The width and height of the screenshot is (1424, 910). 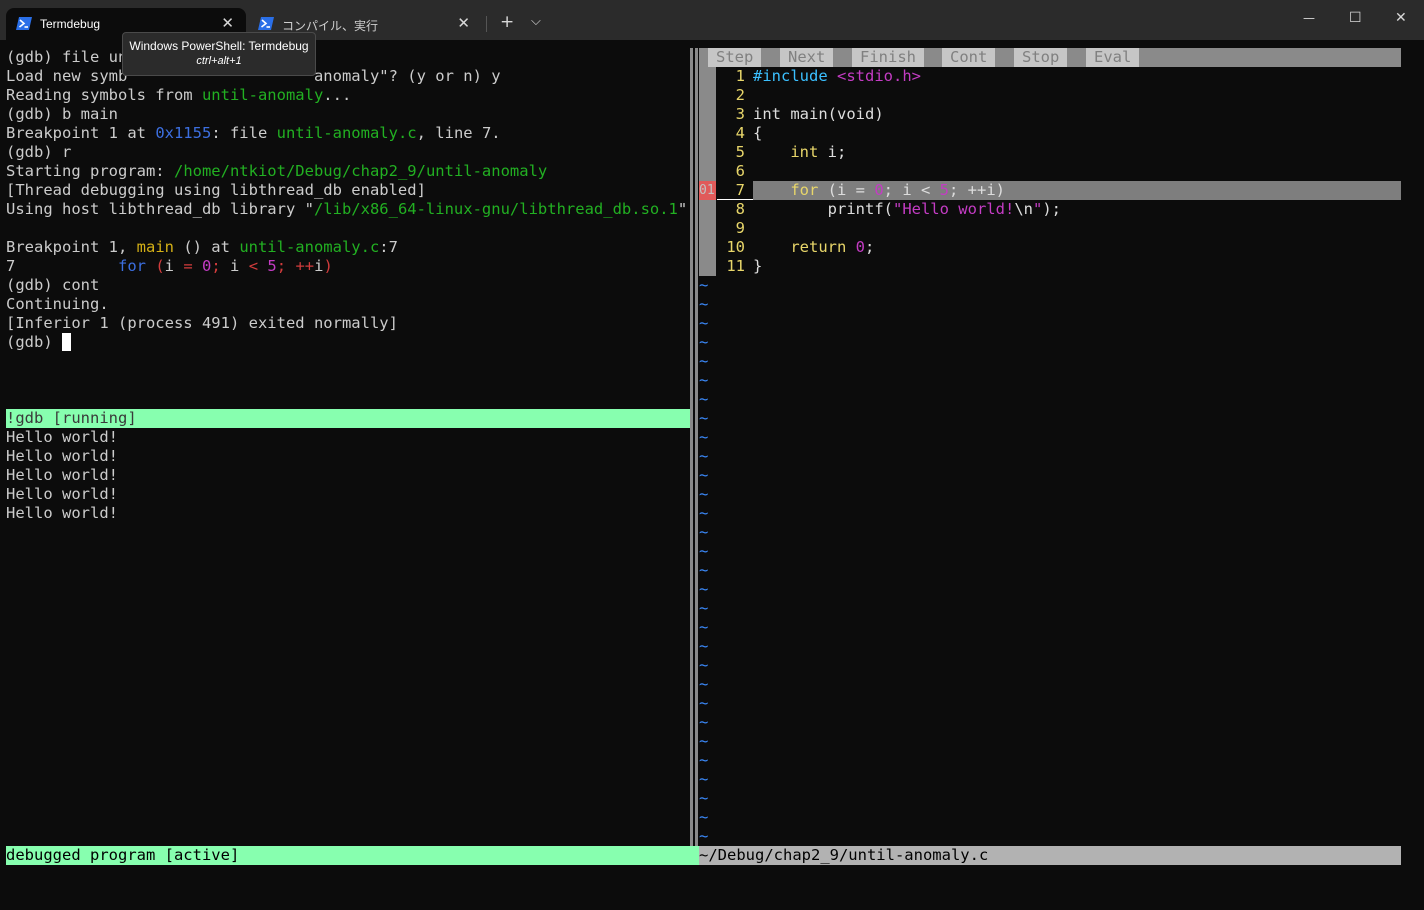 I want to click on gdb-status-line: !gdb [running], so click(x=348, y=418).